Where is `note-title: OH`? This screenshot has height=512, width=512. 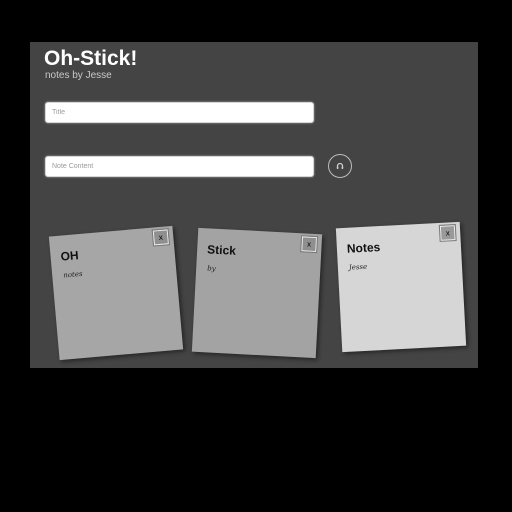 note-title: OH is located at coordinates (70, 256).